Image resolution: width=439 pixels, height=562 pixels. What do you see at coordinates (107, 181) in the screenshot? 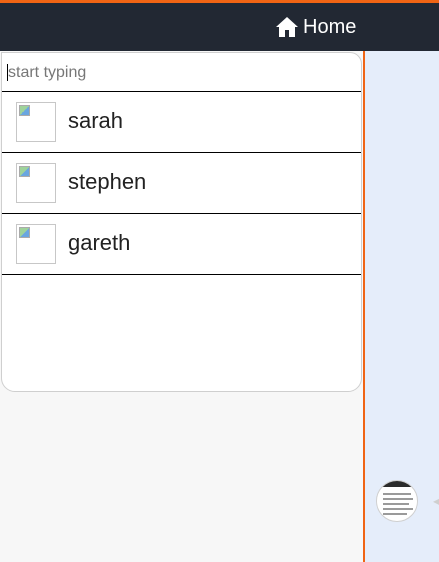
I see `list-item-label: stephen` at bounding box center [107, 181].